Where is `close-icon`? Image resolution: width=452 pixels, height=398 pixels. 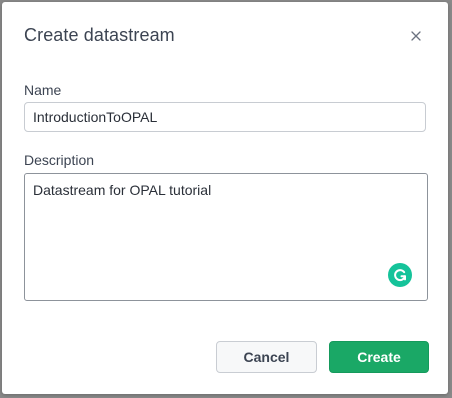 close-icon is located at coordinates (416, 36).